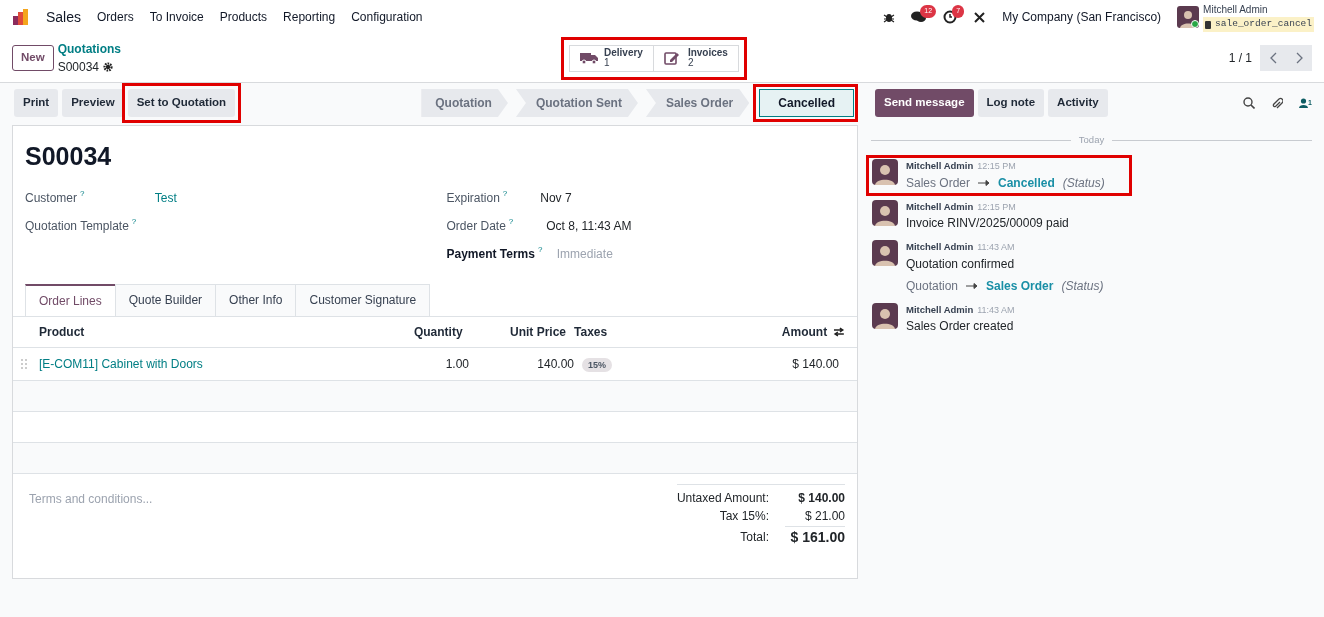 Image resolution: width=1324 pixels, height=617 pixels. I want to click on column-header: Amount, so click(766, 331).